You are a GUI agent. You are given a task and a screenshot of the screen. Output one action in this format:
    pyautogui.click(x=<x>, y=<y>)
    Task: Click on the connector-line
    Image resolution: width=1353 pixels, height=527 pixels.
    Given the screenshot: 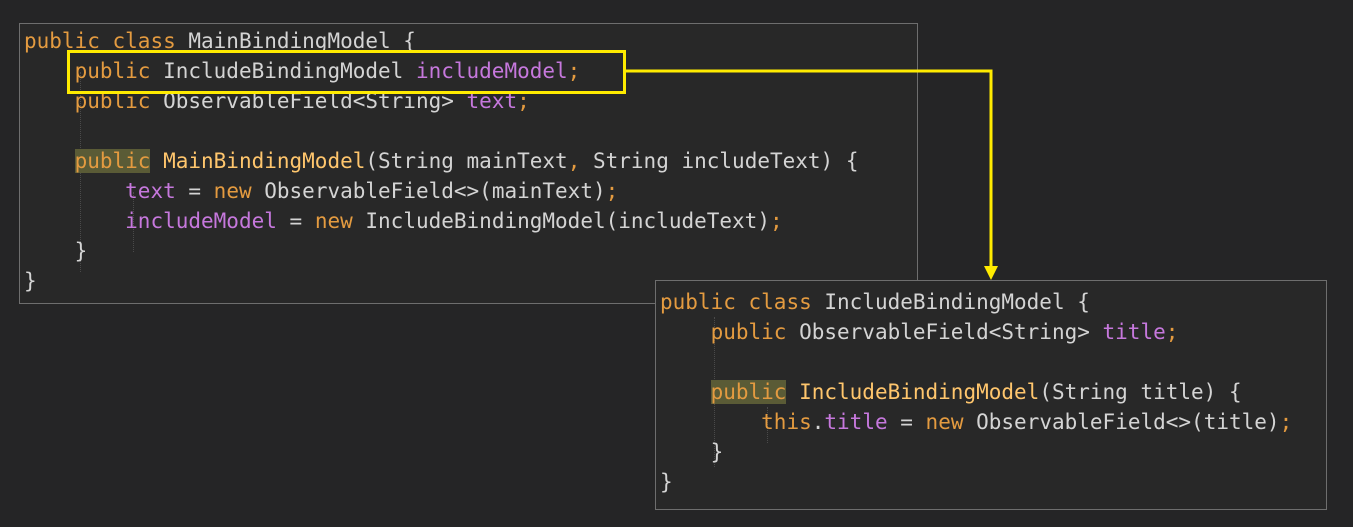 What is the action you would take?
    pyautogui.click(x=809, y=168)
    